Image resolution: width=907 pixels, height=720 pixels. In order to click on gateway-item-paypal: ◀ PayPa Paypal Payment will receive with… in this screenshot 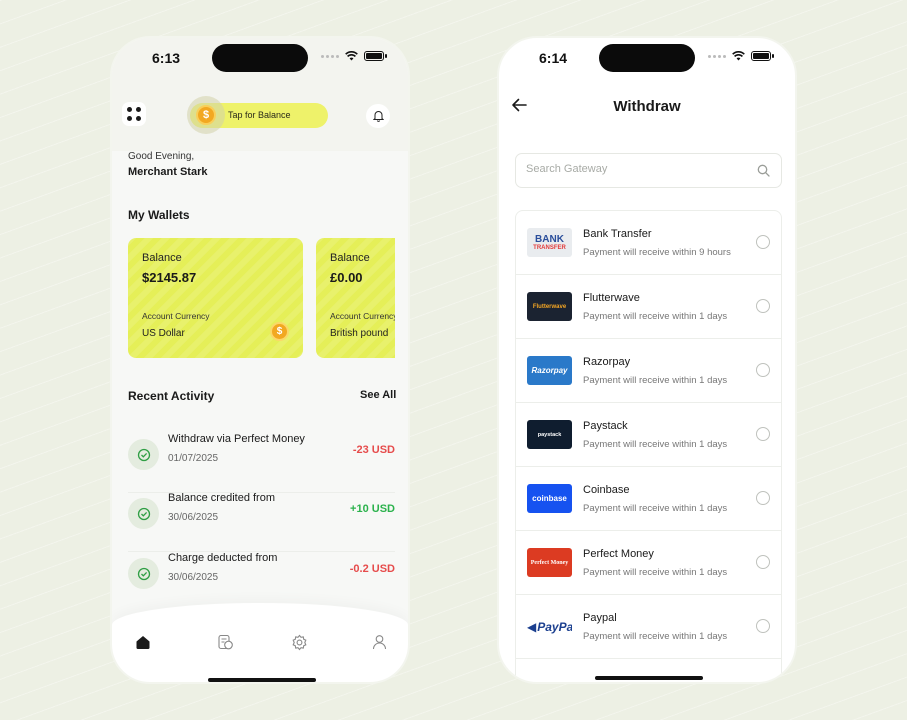, I will do `click(648, 627)`.